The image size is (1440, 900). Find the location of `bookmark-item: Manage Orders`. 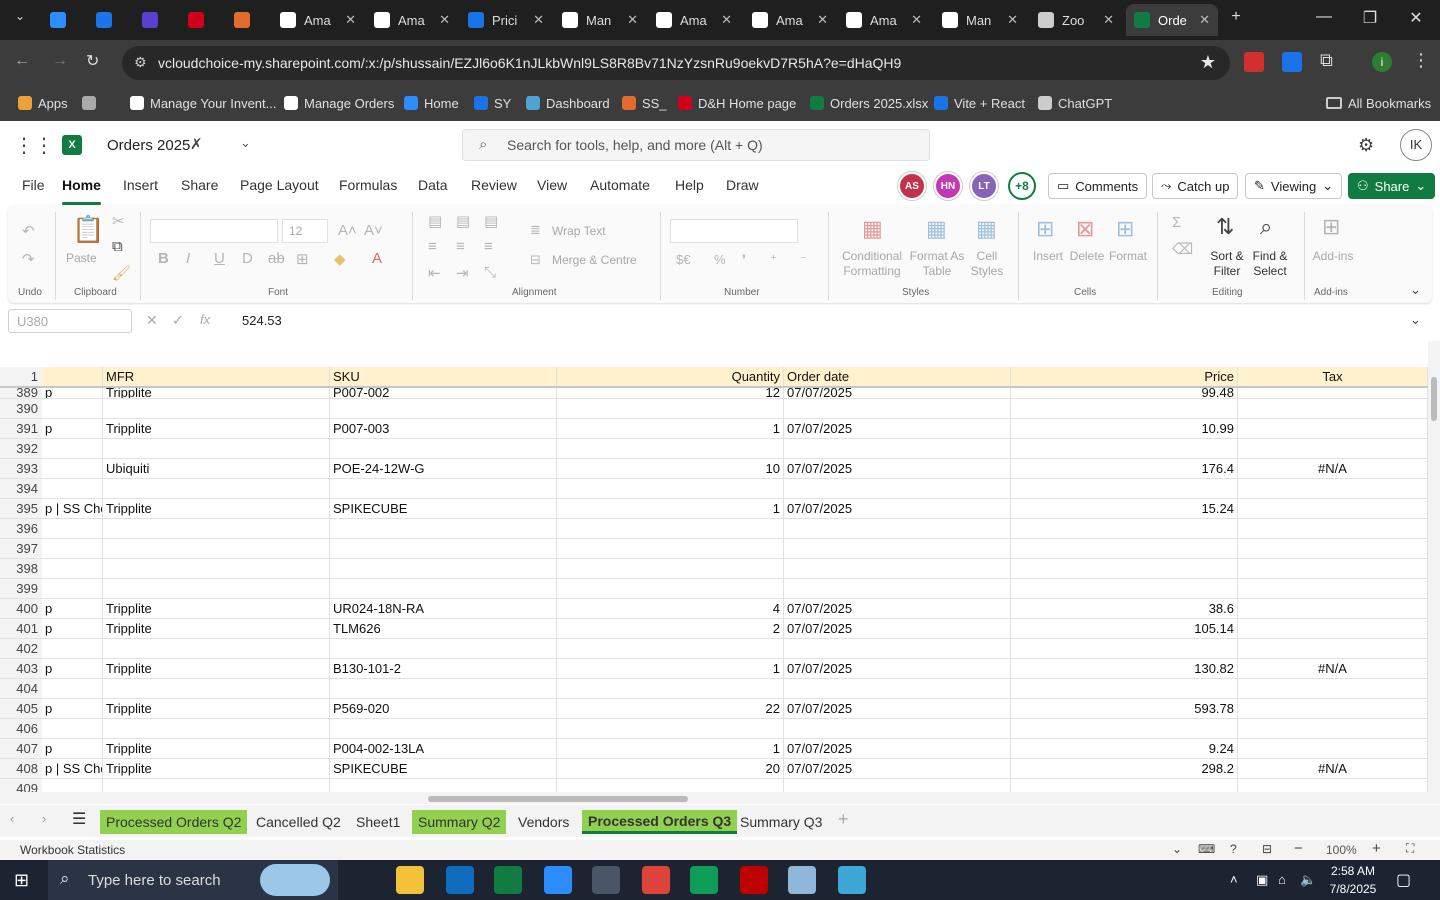

bookmark-item: Manage Orders is located at coordinates (339, 103).